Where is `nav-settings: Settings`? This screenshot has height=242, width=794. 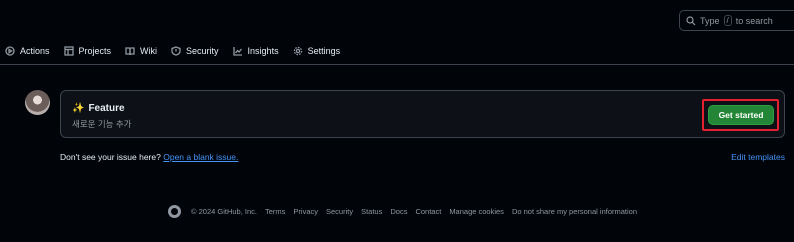
nav-settings: Settings is located at coordinates (317, 51).